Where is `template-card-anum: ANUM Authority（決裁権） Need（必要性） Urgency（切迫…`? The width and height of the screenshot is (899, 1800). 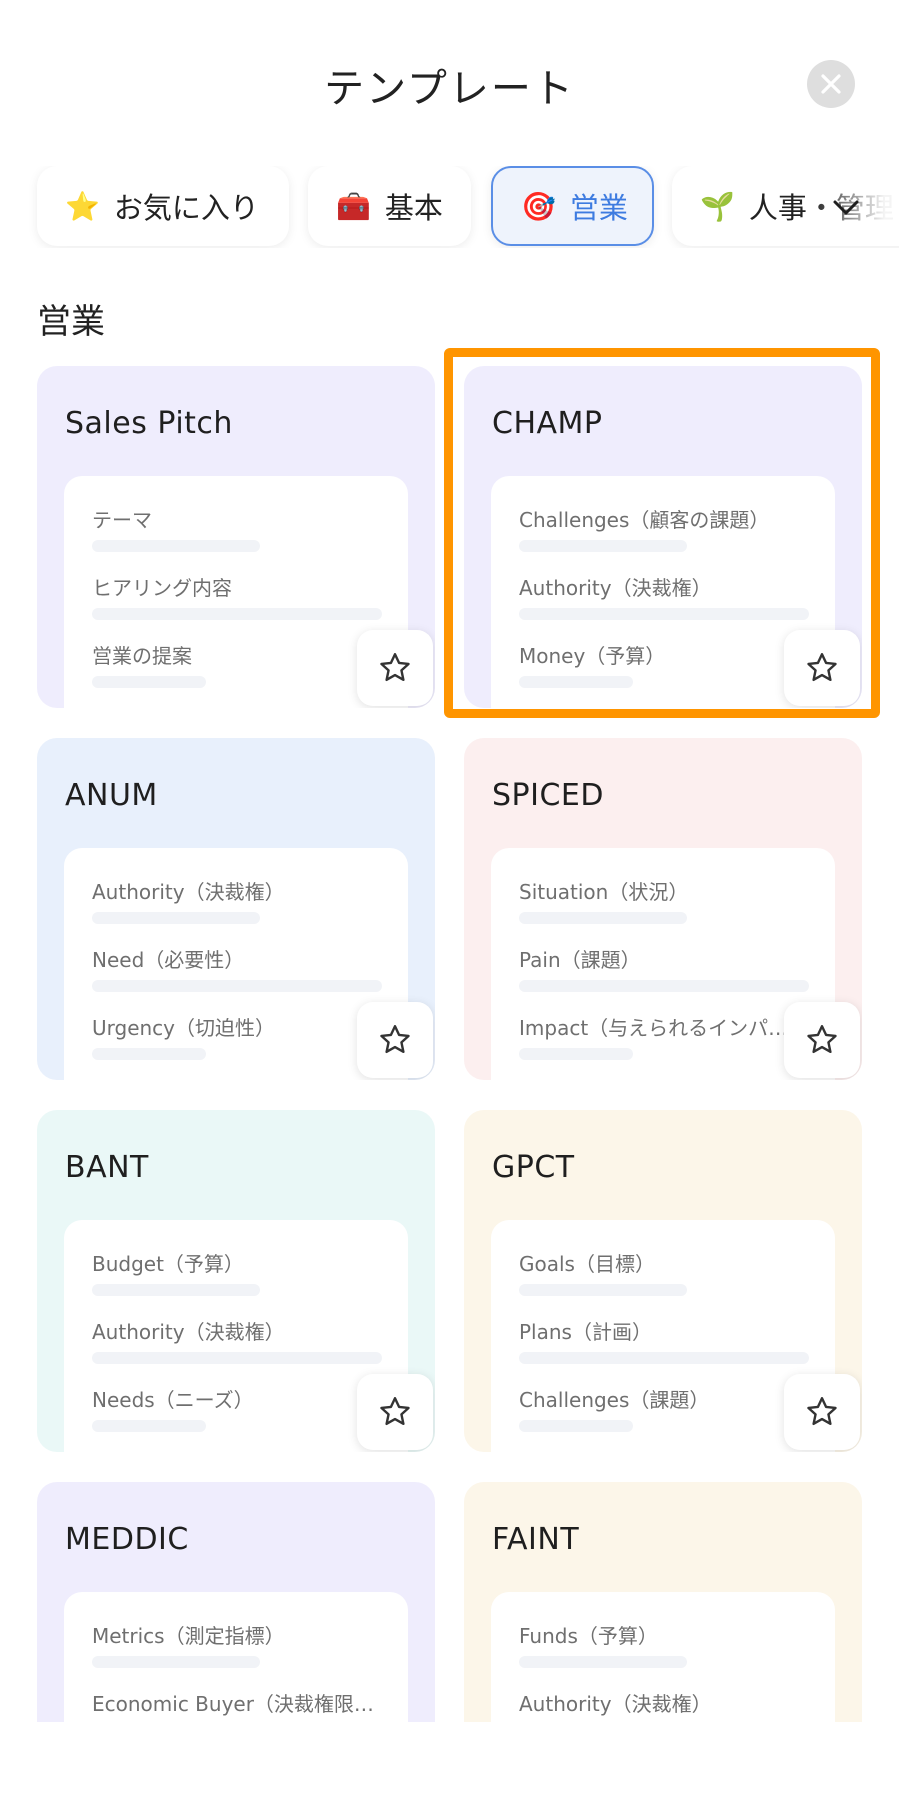 template-card-anum: ANUM Authority（決裁権） Need（必要性） Urgency（切迫… is located at coordinates (236, 909).